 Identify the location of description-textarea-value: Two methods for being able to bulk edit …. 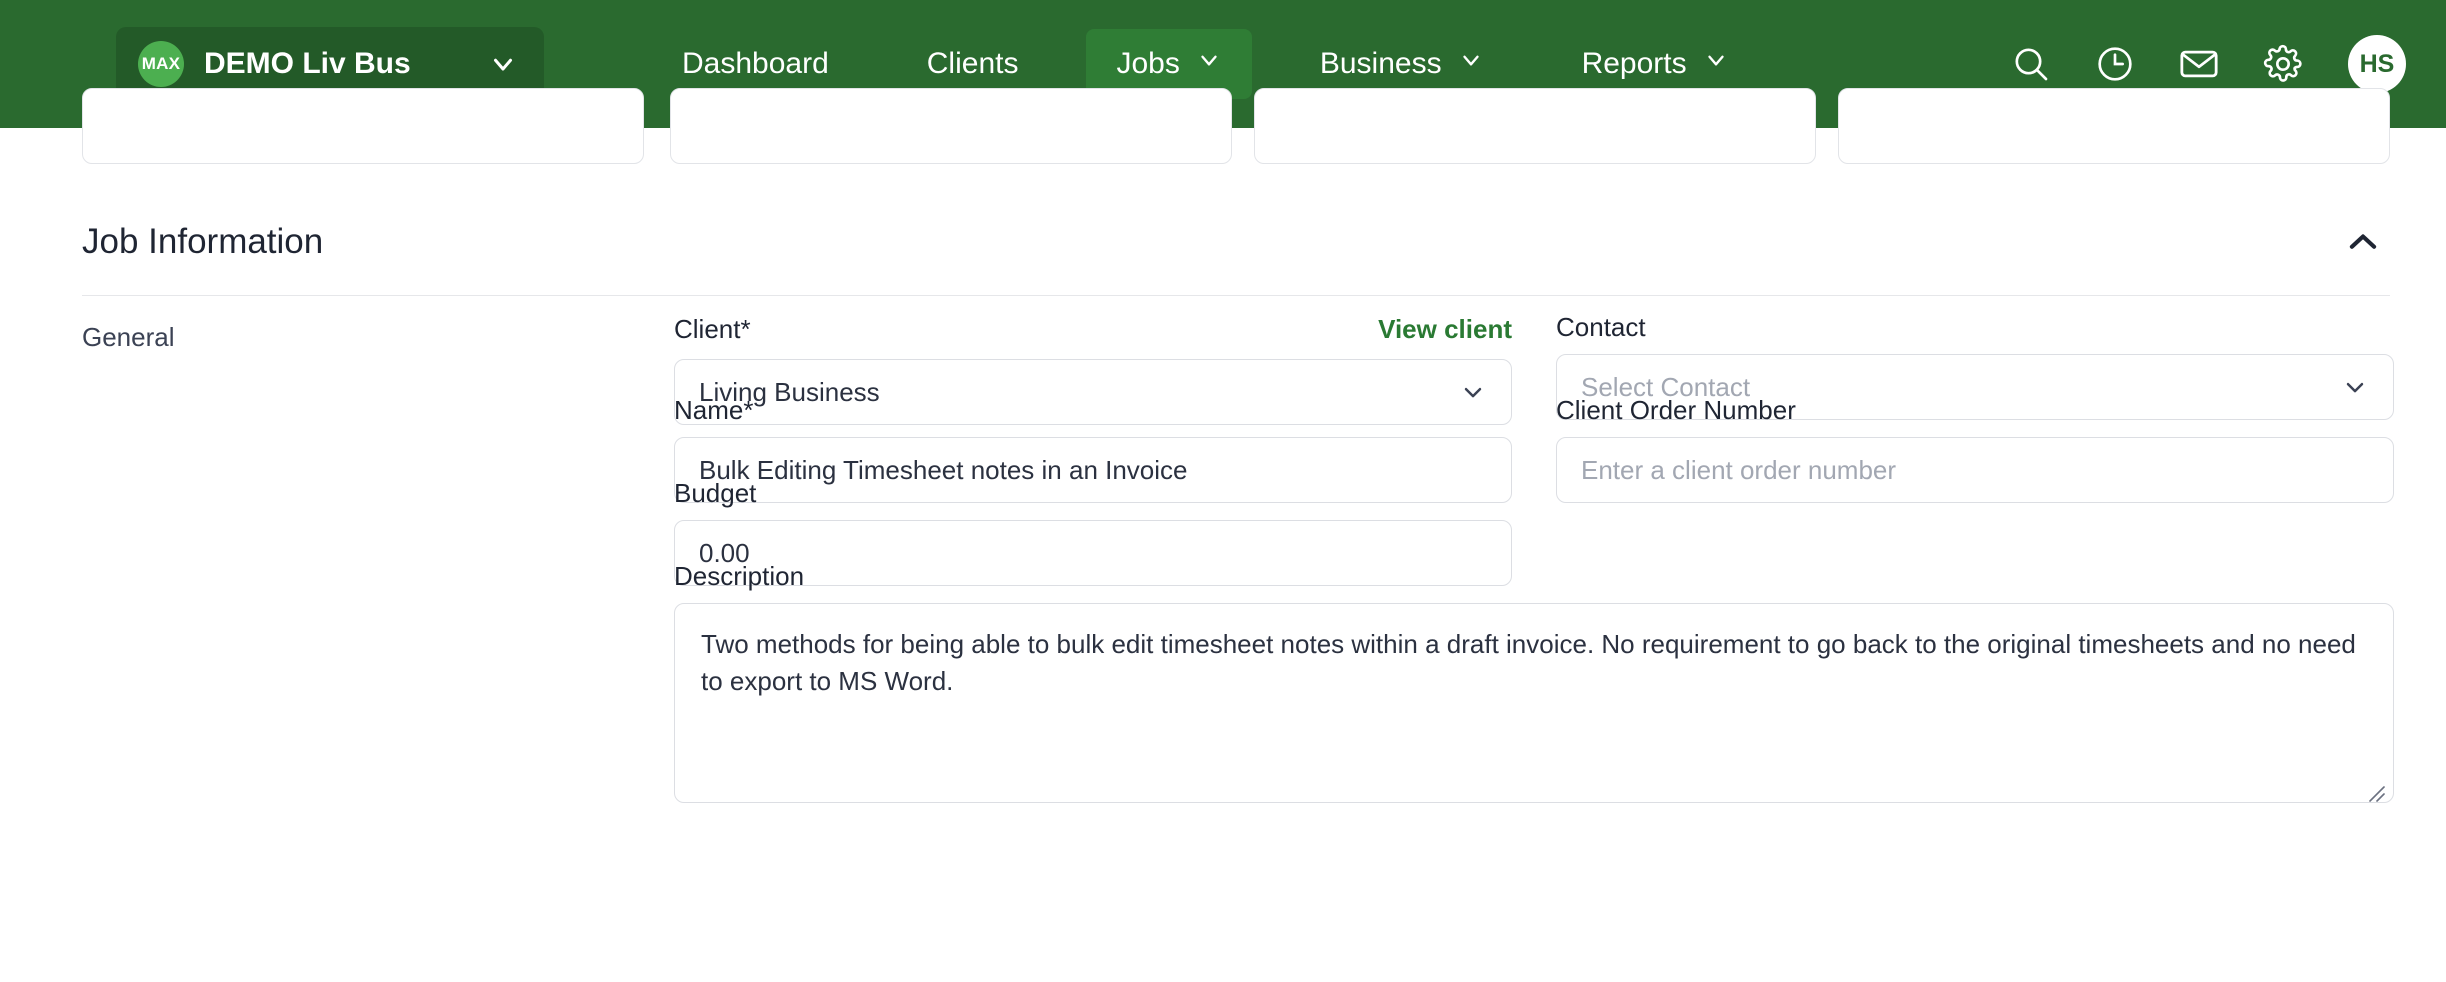
(1528, 662).